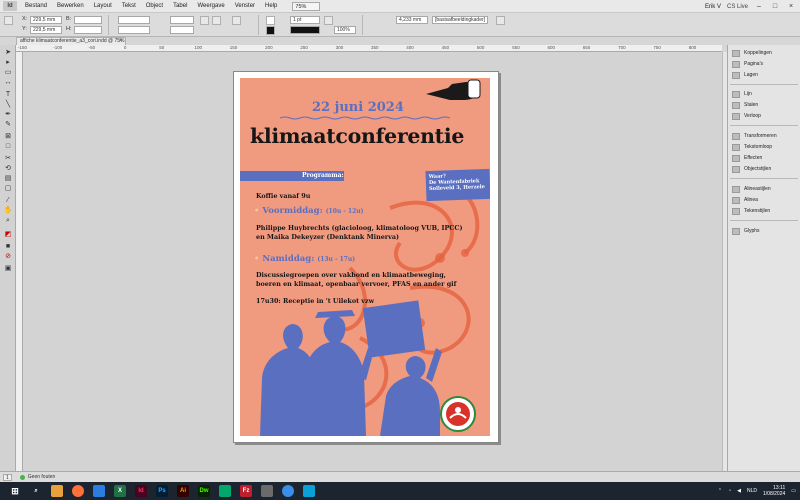 This screenshot has width=800, height=500. I want to click on panel-tekenstijlen: Tekenstijlen, so click(751, 211).